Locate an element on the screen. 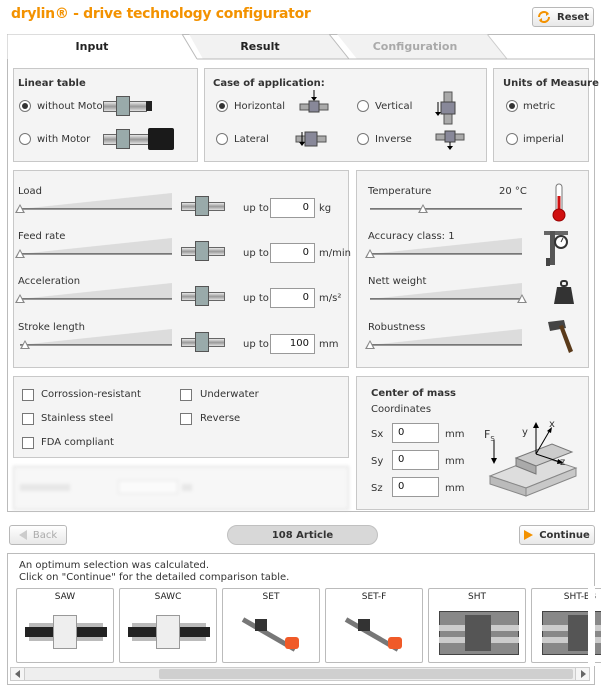 The image size is (601, 689). units-title: Units of Measure is located at coordinates (551, 83).